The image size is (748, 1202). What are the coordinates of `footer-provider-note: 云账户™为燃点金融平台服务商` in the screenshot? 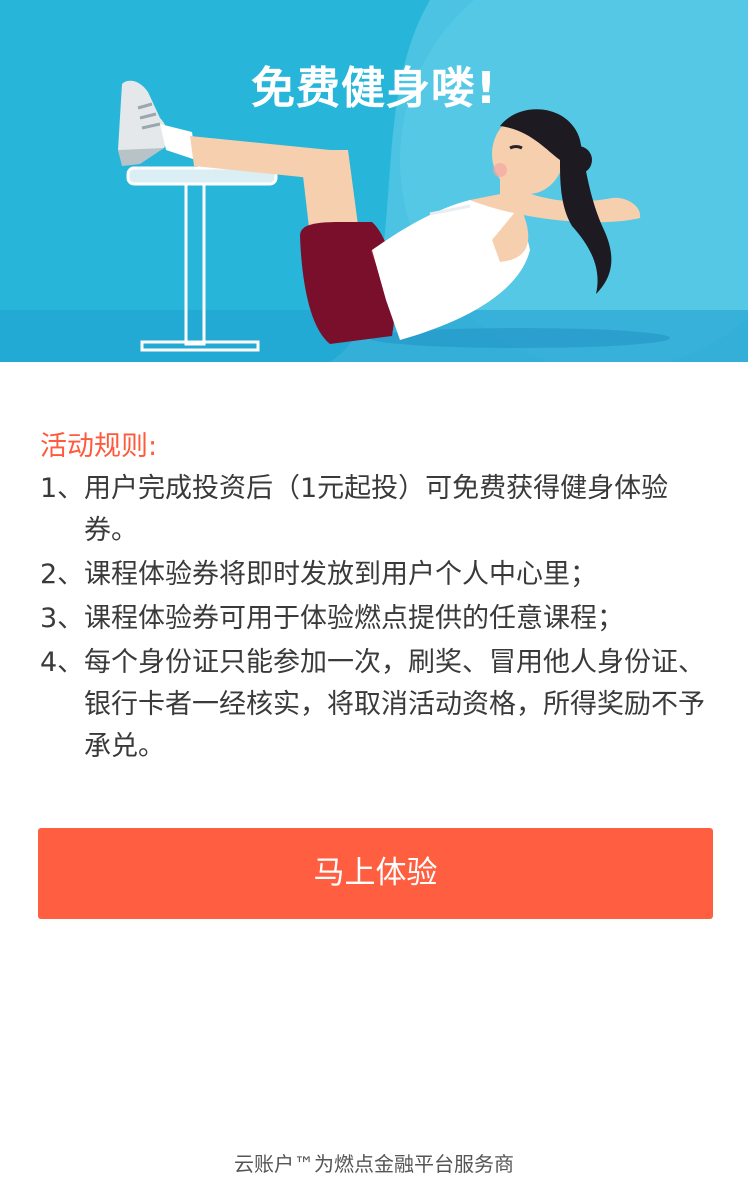 It's located at (374, 1164).